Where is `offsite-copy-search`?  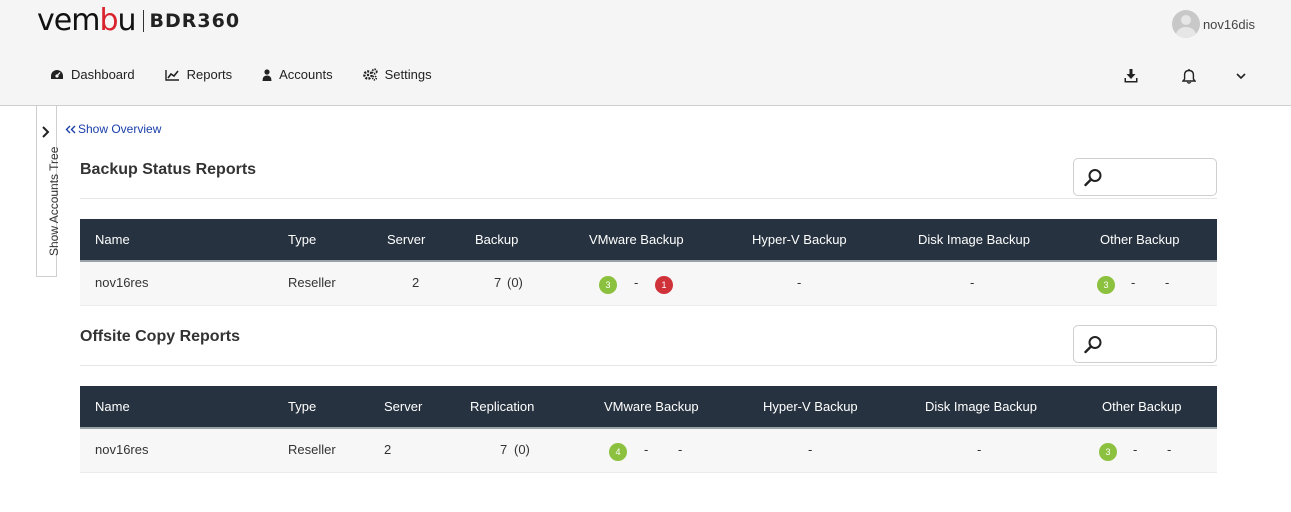 offsite-copy-search is located at coordinates (1145, 344).